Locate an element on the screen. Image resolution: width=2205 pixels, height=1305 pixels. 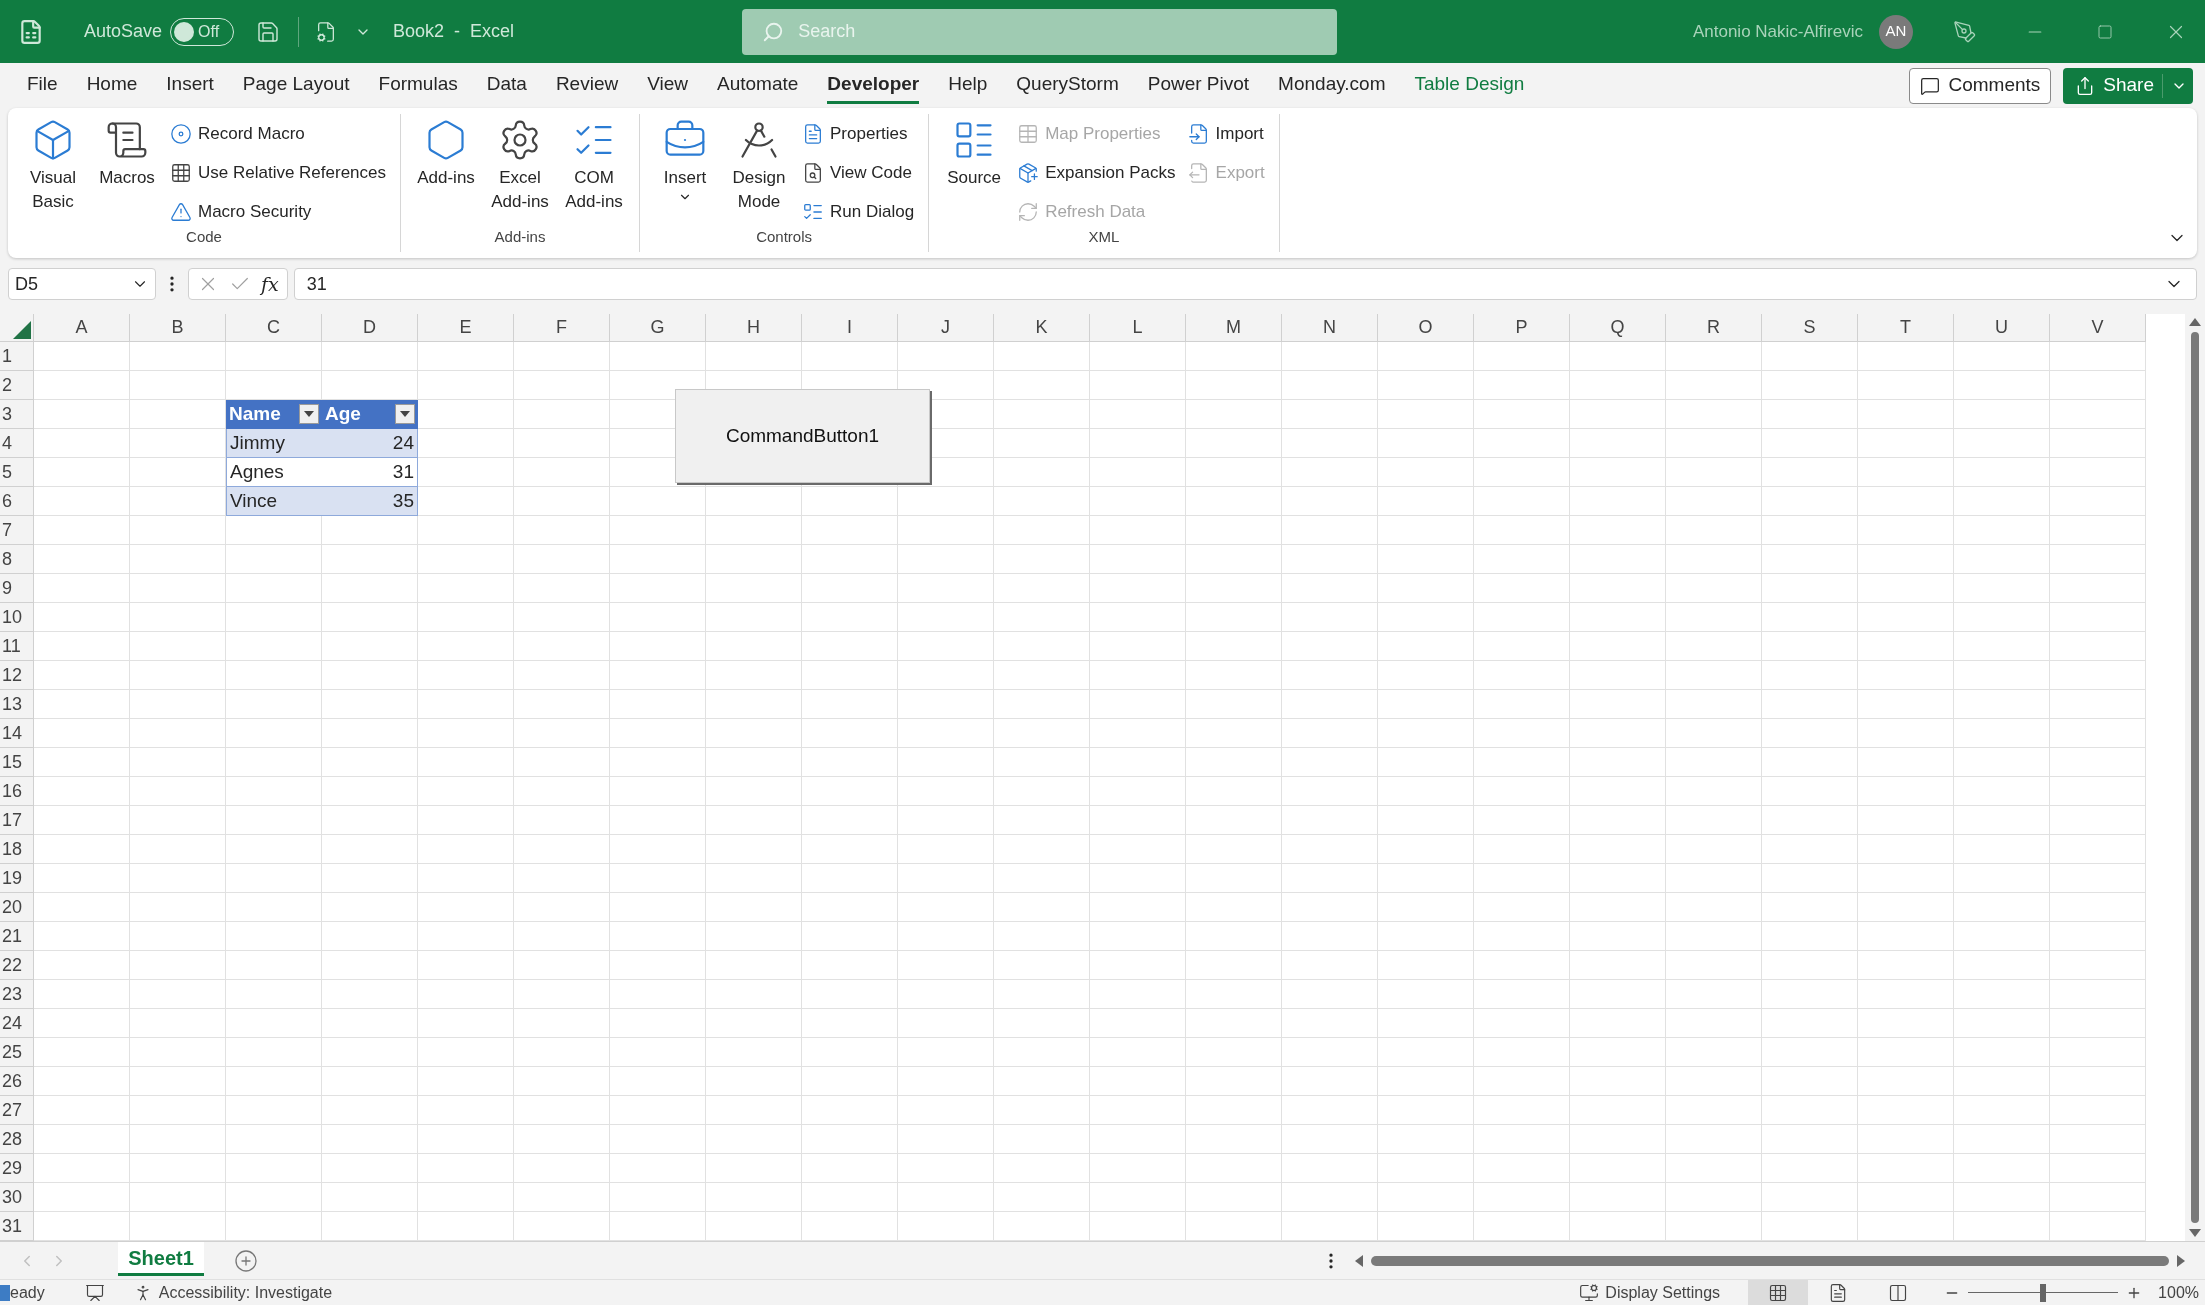
sheet-tab: Sheet1 is located at coordinates (161, 1259).